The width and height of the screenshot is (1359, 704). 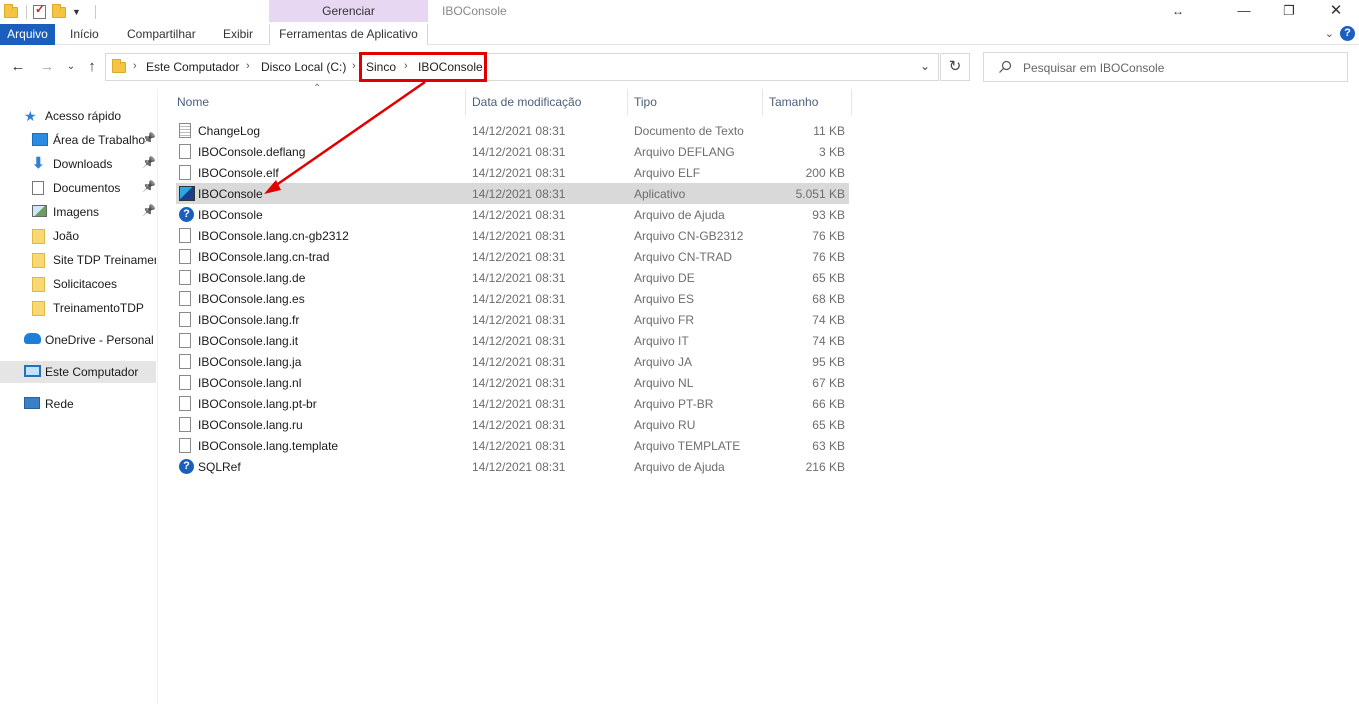 What do you see at coordinates (1165, 67) in the screenshot?
I see `search-box: Pesquisar em IBOConsole` at bounding box center [1165, 67].